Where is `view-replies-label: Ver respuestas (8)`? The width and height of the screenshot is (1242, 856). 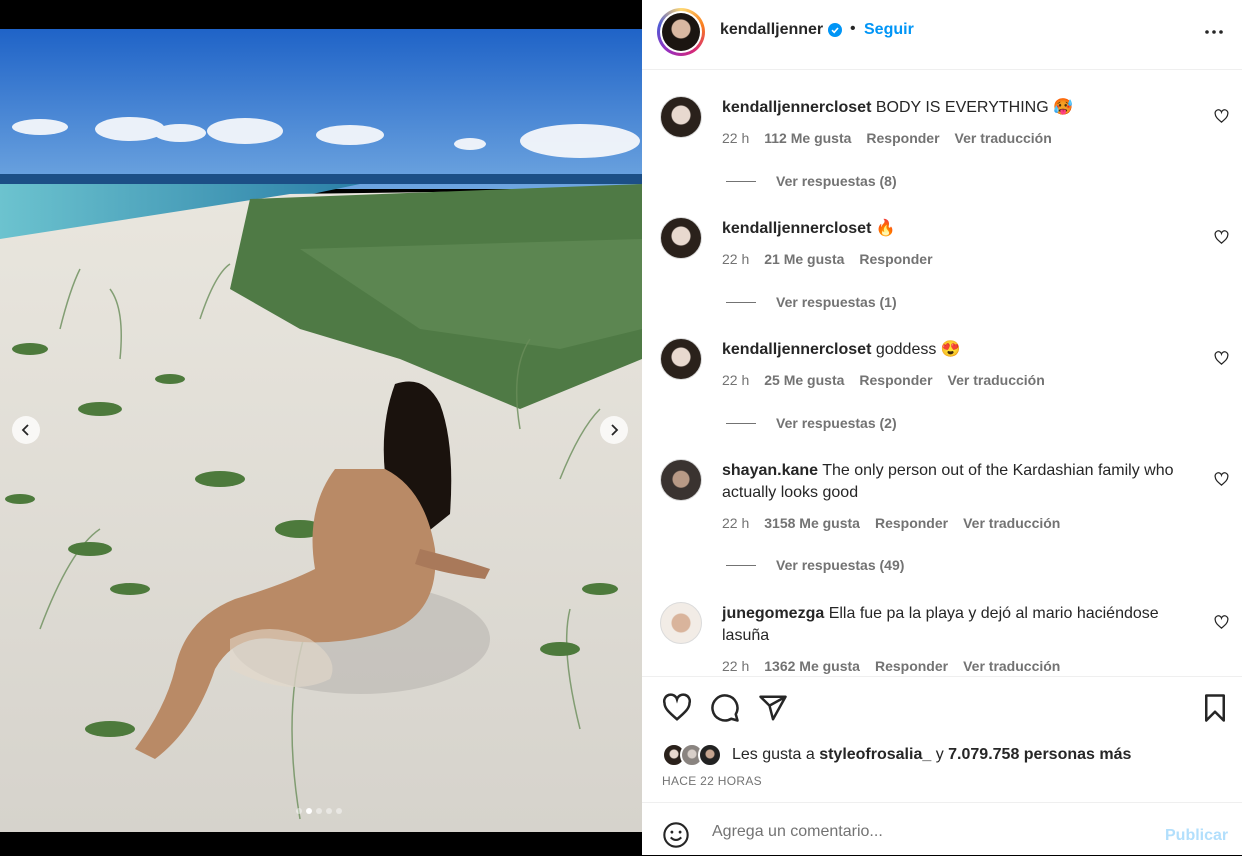
view-replies-label: Ver respuestas (8) is located at coordinates (836, 181).